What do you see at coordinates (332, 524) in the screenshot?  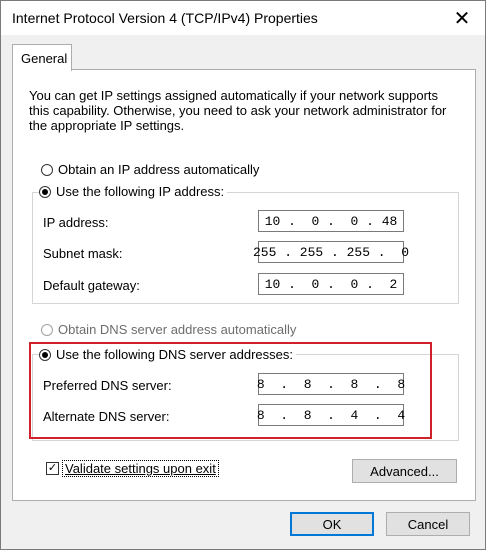 I see `ok-button: OK` at bounding box center [332, 524].